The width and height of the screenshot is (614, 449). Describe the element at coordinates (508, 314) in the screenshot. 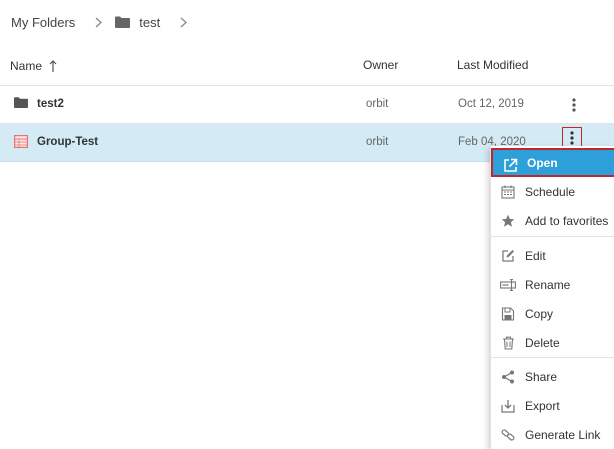

I see `copy-icon` at that location.